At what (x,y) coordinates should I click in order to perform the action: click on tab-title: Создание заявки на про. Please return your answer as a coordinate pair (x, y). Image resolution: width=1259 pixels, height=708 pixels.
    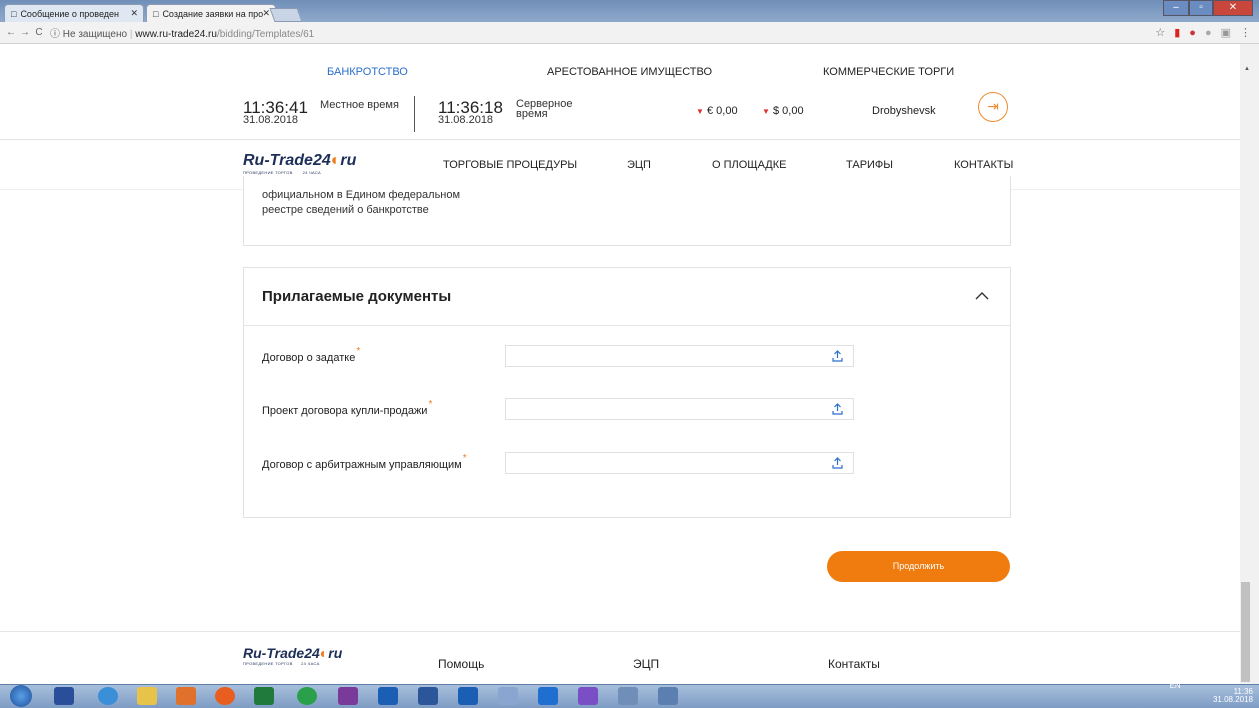
    Looking at the image, I should click on (213, 13).